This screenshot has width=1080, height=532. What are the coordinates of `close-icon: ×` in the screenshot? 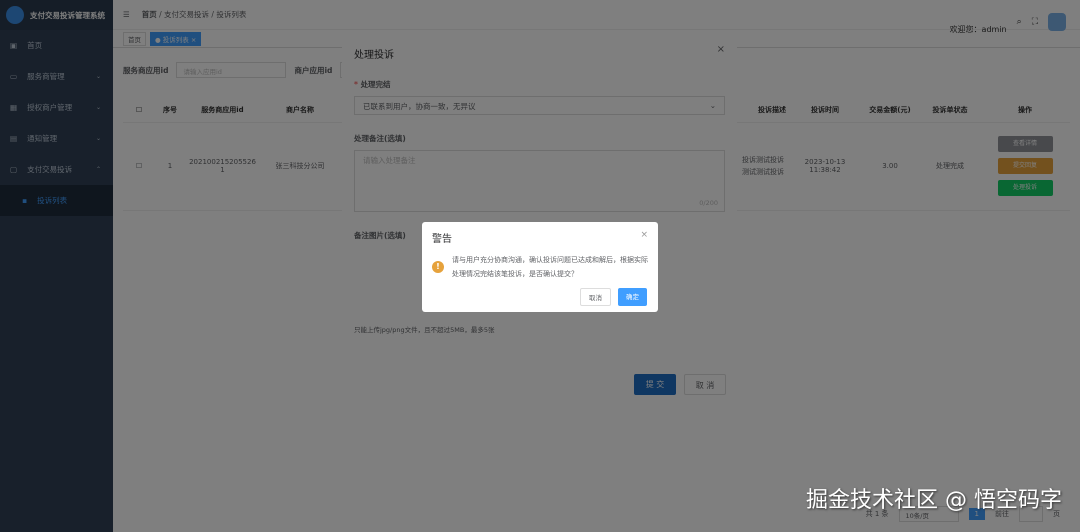 It's located at (644, 235).